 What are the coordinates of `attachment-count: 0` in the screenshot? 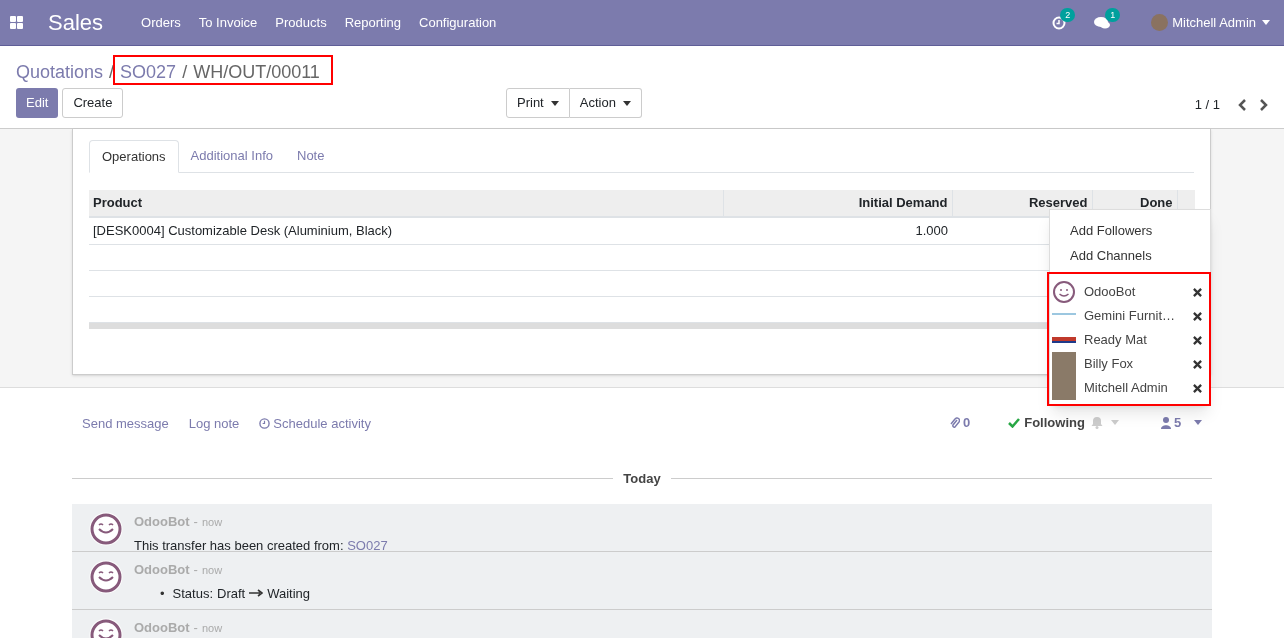 It's located at (967, 423).